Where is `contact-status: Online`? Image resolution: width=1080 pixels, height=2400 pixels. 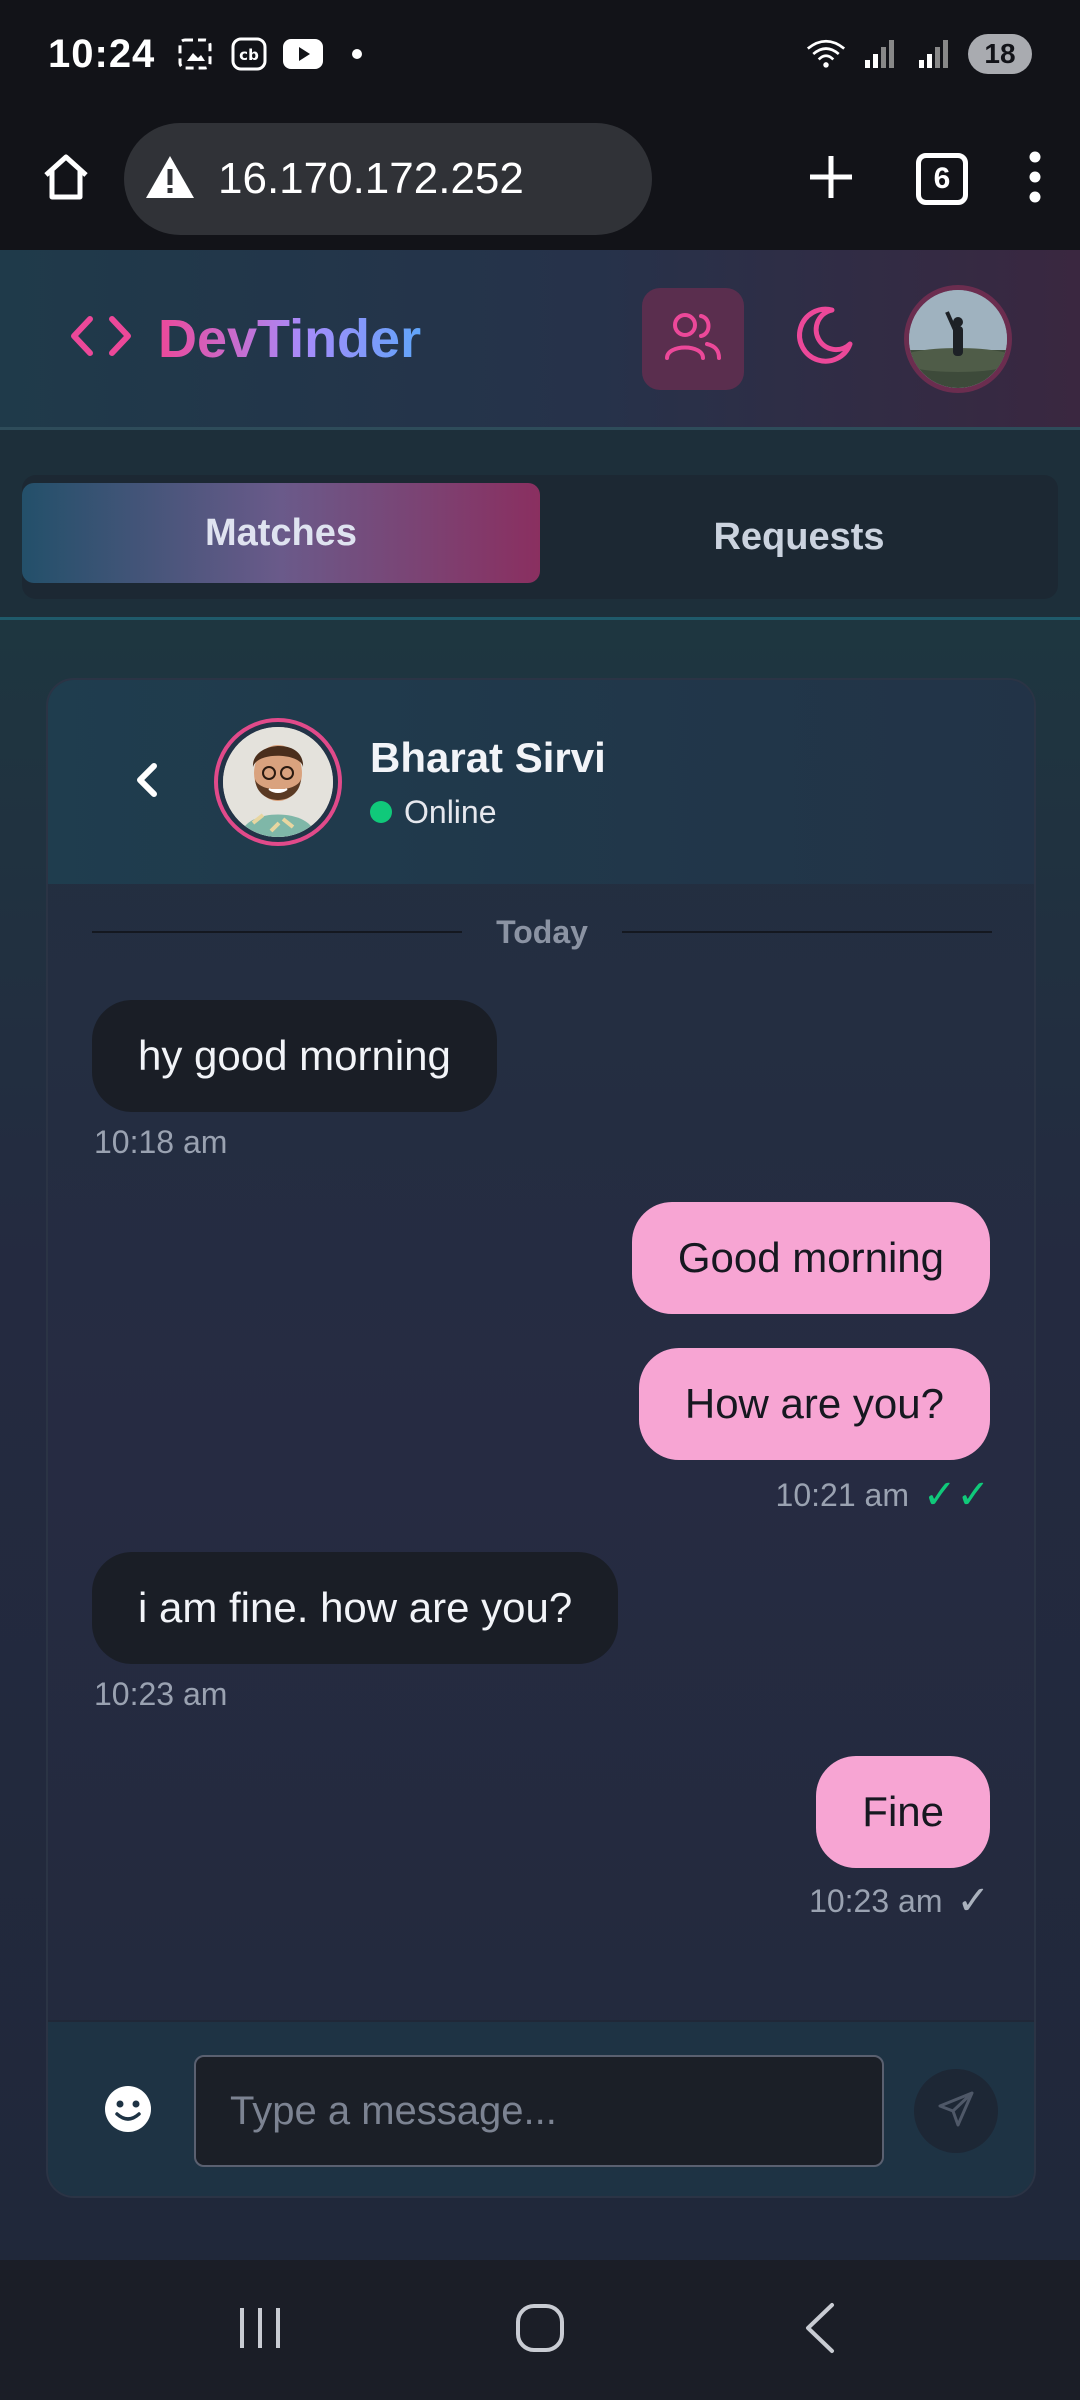 contact-status: Online is located at coordinates (488, 812).